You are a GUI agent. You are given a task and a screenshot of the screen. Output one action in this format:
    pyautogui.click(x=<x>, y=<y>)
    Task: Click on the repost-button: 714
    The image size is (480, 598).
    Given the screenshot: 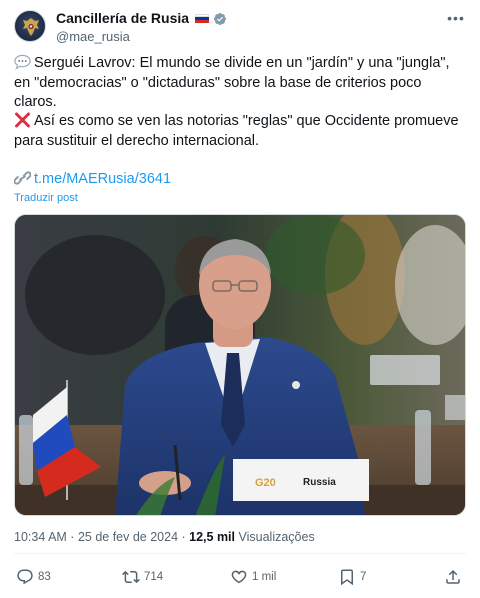 What is the action you would take?
    pyautogui.click(x=142, y=577)
    